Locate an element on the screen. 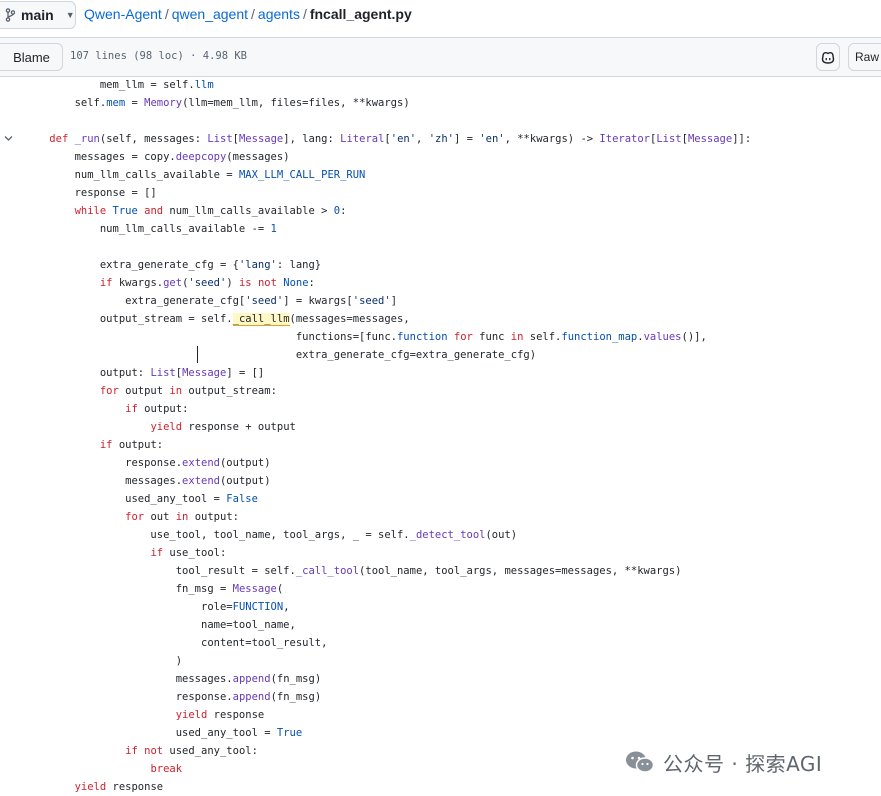 The image size is (881, 796). code-token: for is located at coordinates (109, 391).